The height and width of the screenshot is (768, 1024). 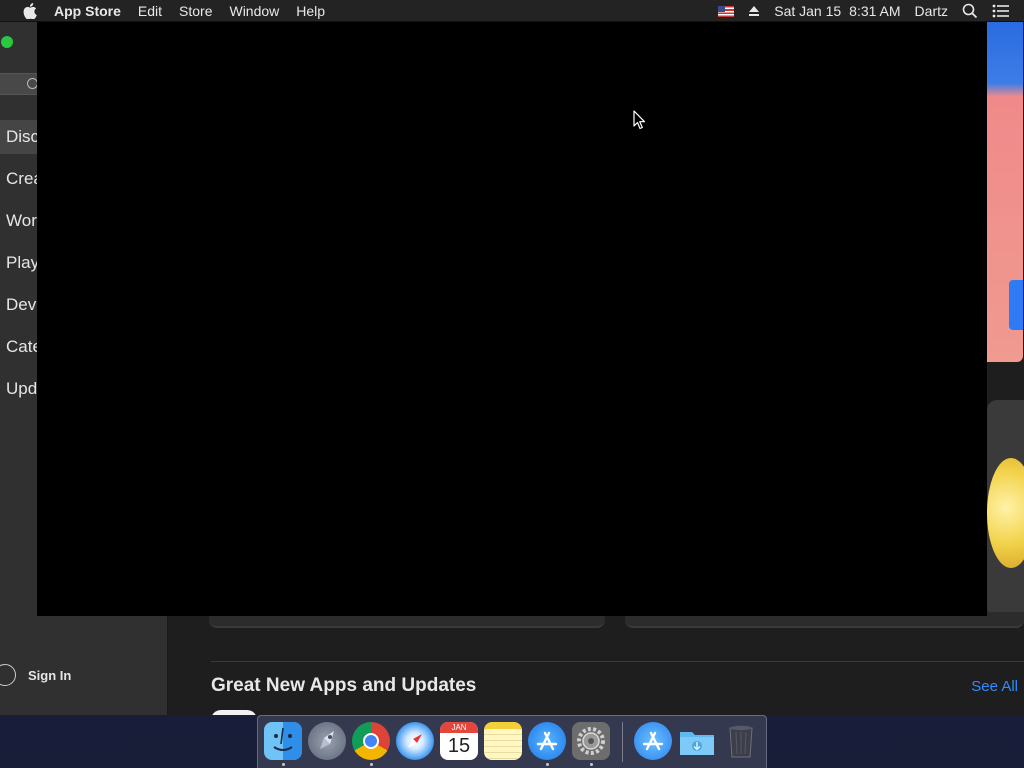 I want to click on app-store-running-indicator, so click(x=547, y=764).